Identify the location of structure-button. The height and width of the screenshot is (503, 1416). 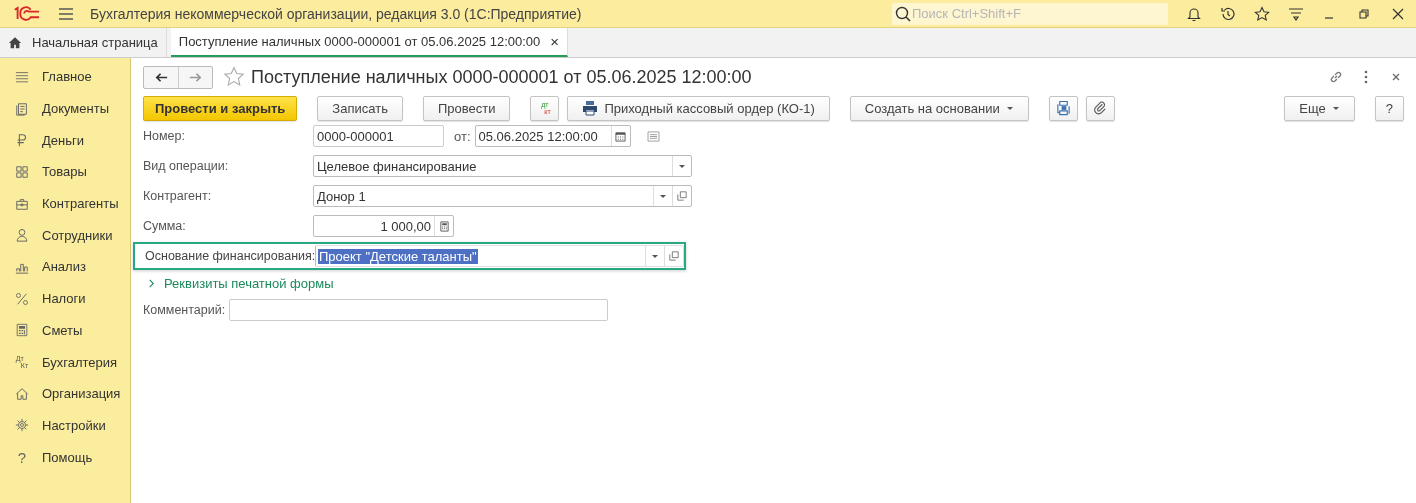
(1063, 108).